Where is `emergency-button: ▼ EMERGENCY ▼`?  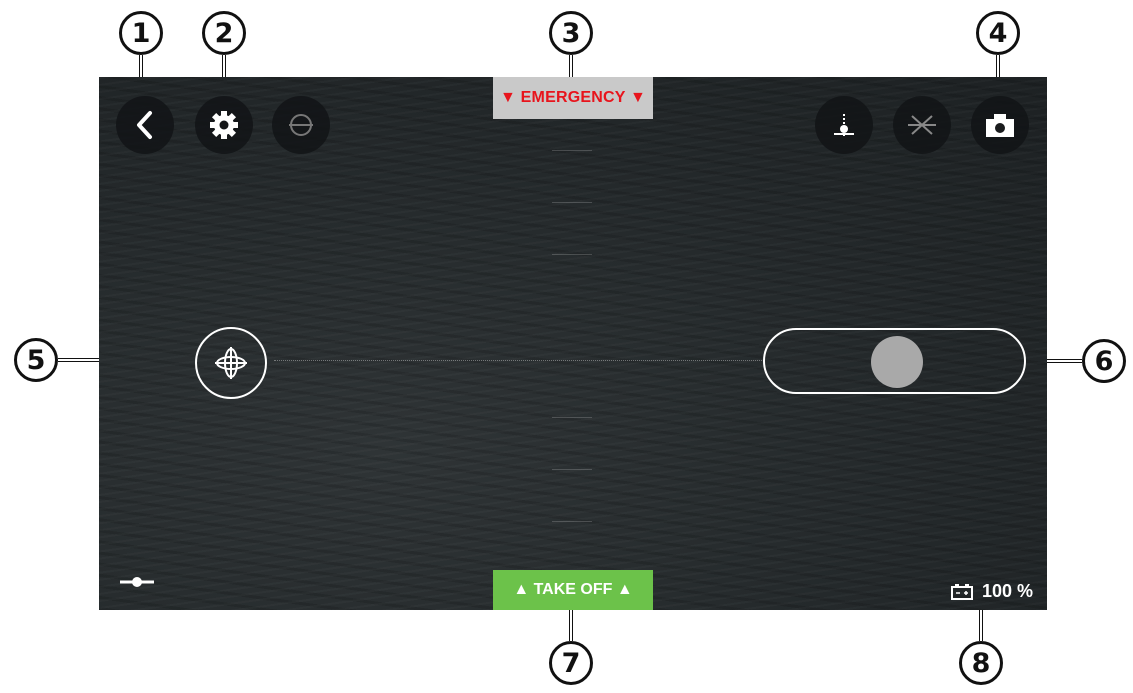
emergency-button: ▼ EMERGENCY ▼ is located at coordinates (573, 98).